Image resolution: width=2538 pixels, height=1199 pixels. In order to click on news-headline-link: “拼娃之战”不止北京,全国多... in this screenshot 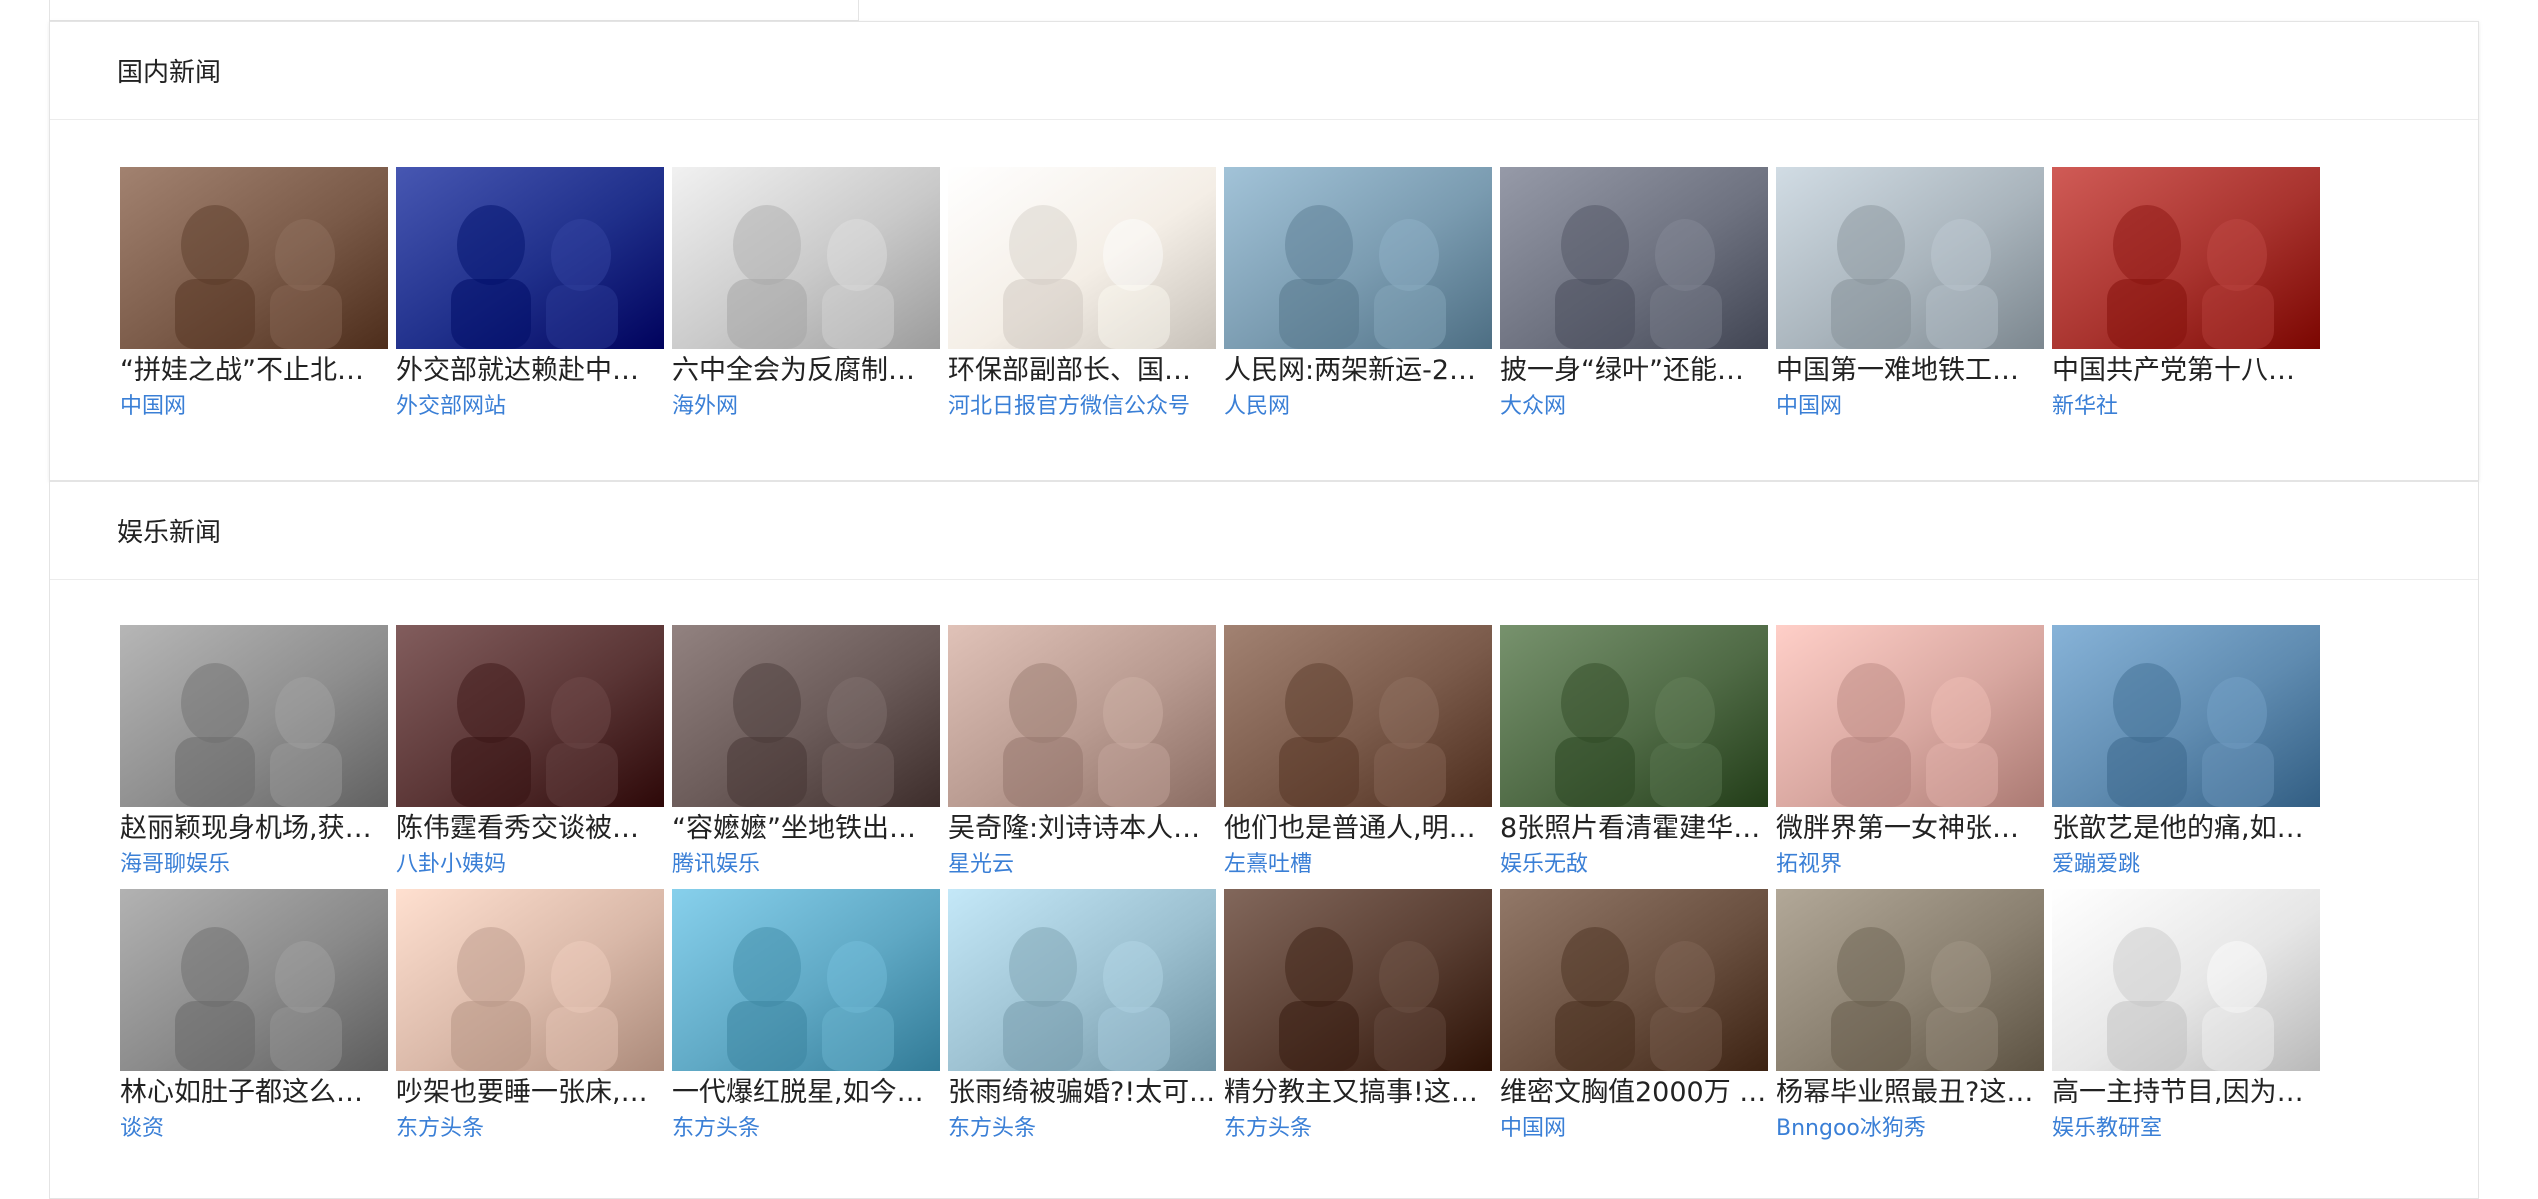, I will do `click(254, 370)`.